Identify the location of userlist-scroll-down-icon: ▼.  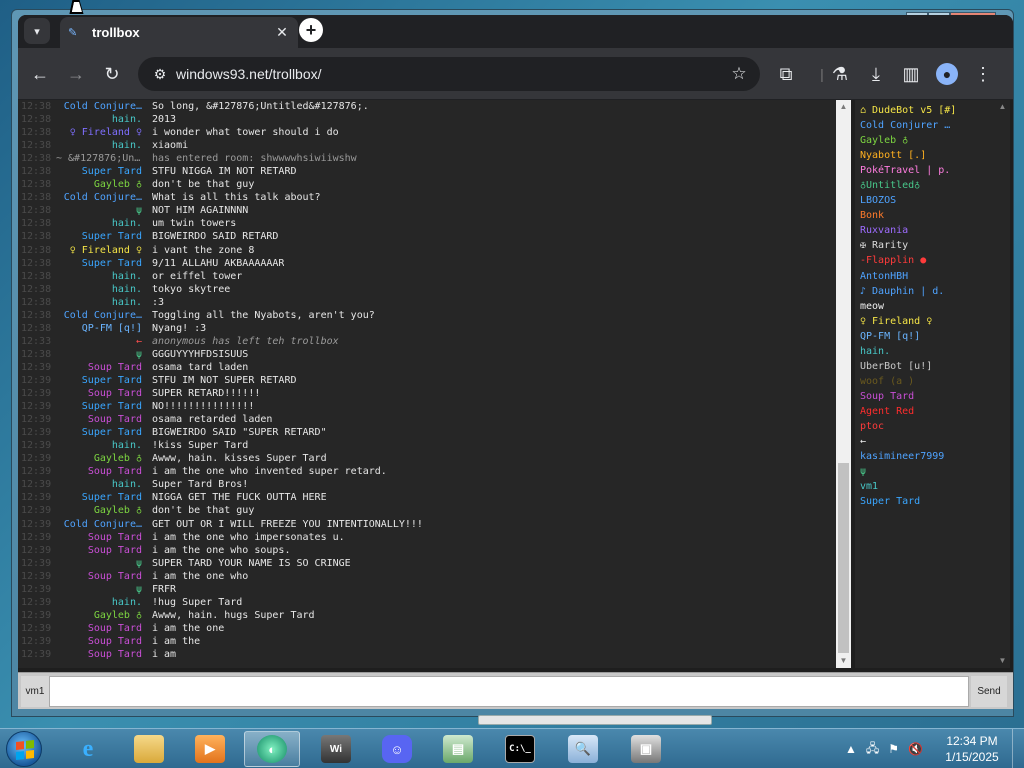
(1002, 661).